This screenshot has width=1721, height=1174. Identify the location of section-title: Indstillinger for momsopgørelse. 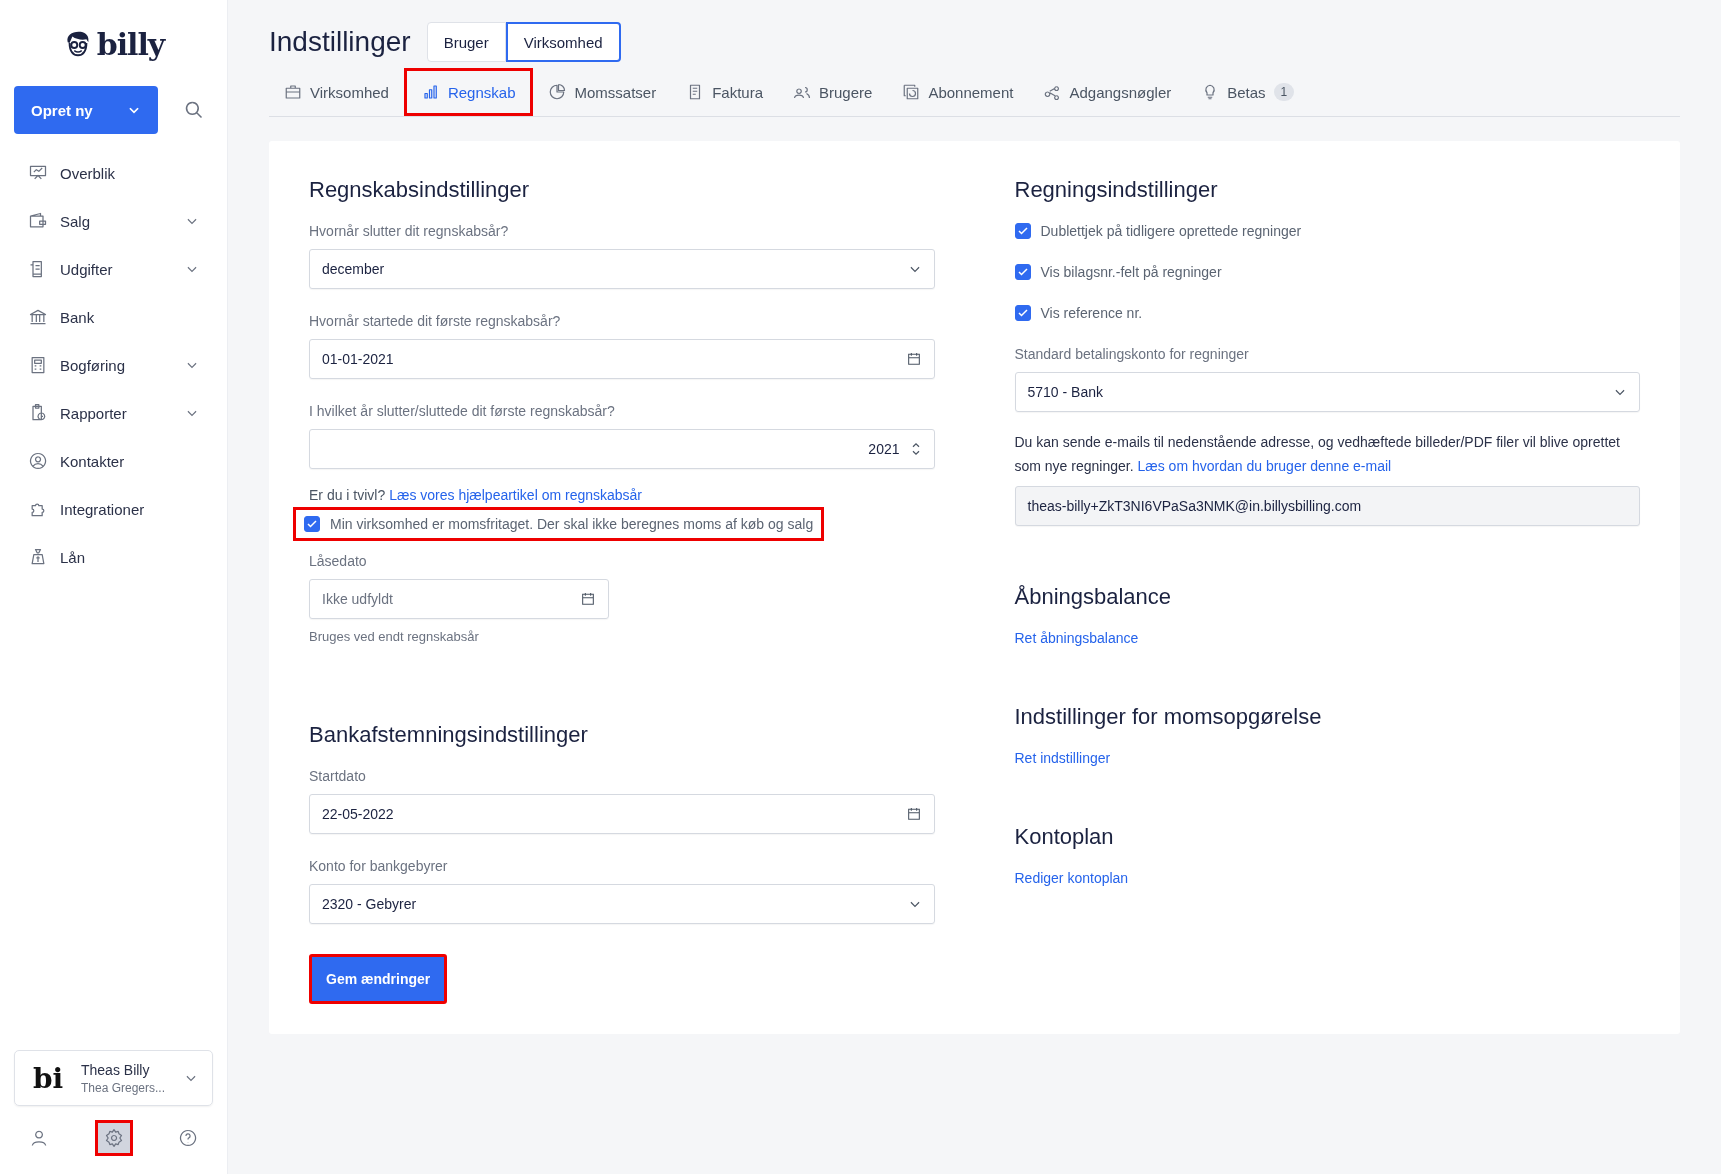
(1168, 717).